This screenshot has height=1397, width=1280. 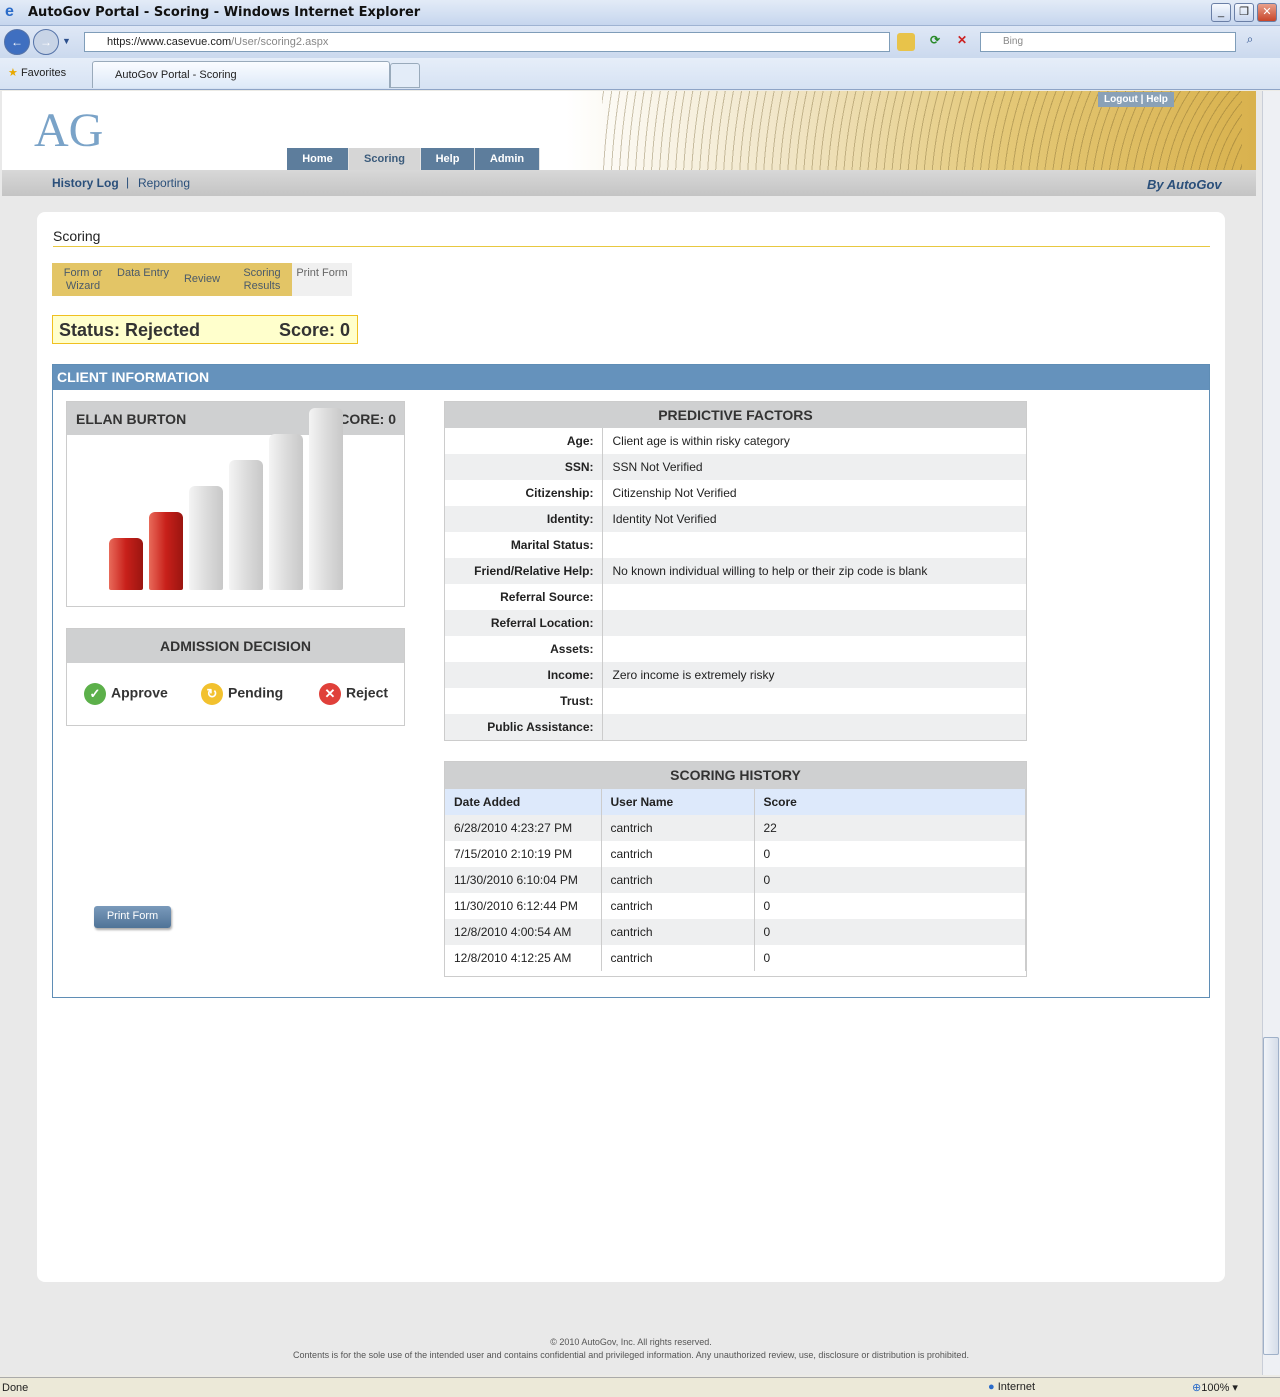 What do you see at coordinates (241, 74) in the screenshot?
I see `browser-tab: AutoGov Portal - Scoring` at bounding box center [241, 74].